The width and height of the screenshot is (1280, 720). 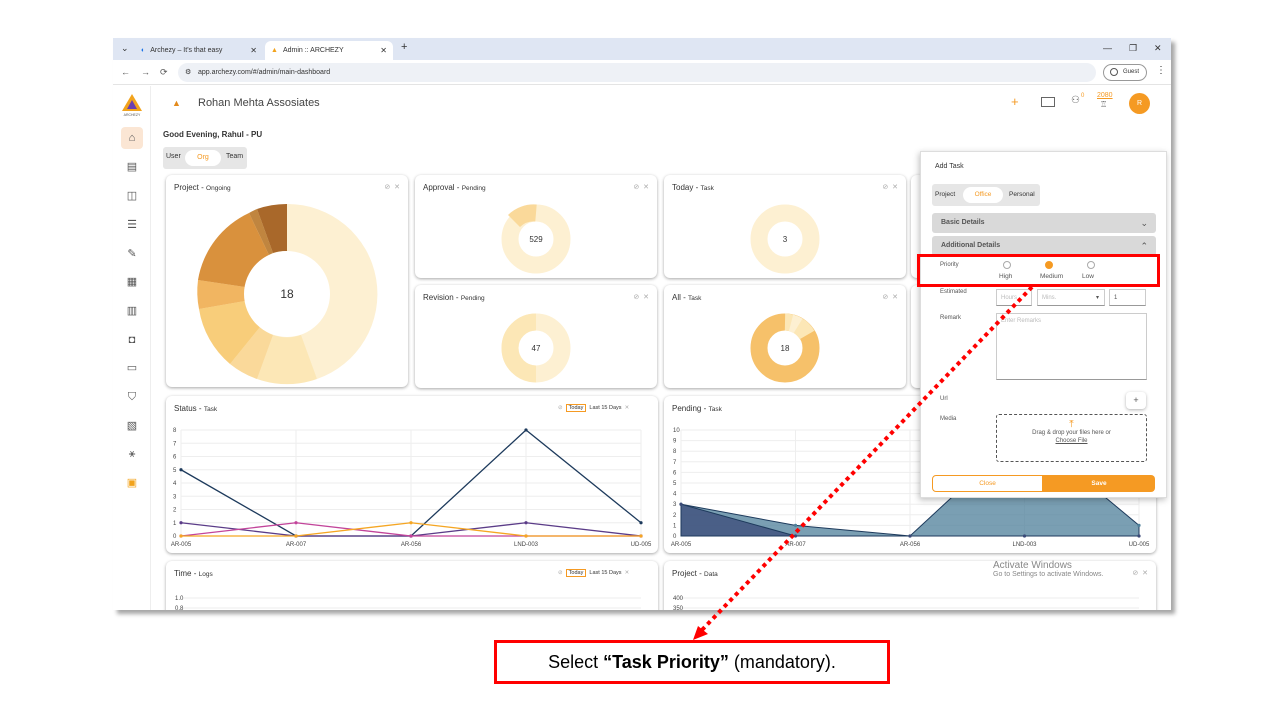 What do you see at coordinates (1044, 246) in the screenshot?
I see `additional-details-accordion: Additional Details ⌃` at bounding box center [1044, 246].